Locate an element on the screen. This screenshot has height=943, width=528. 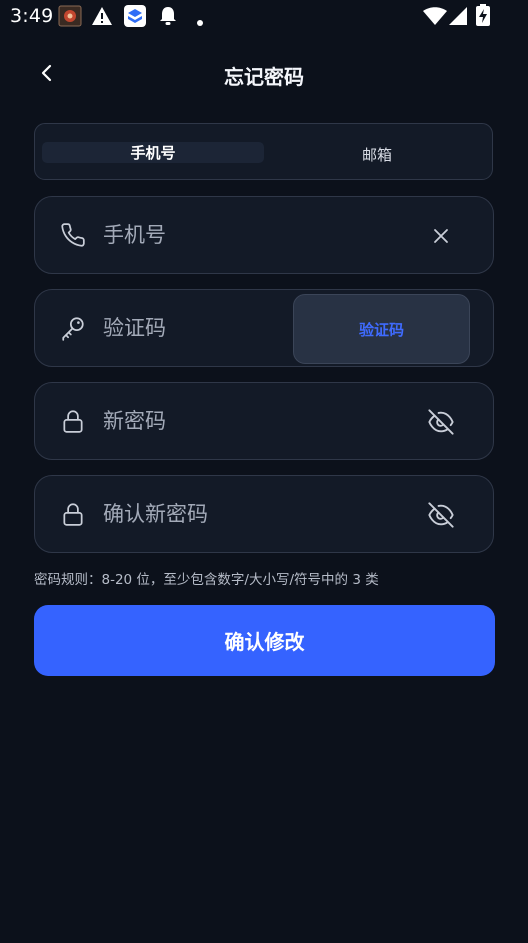
app-notification-icon is located at coordinates (70, 18).